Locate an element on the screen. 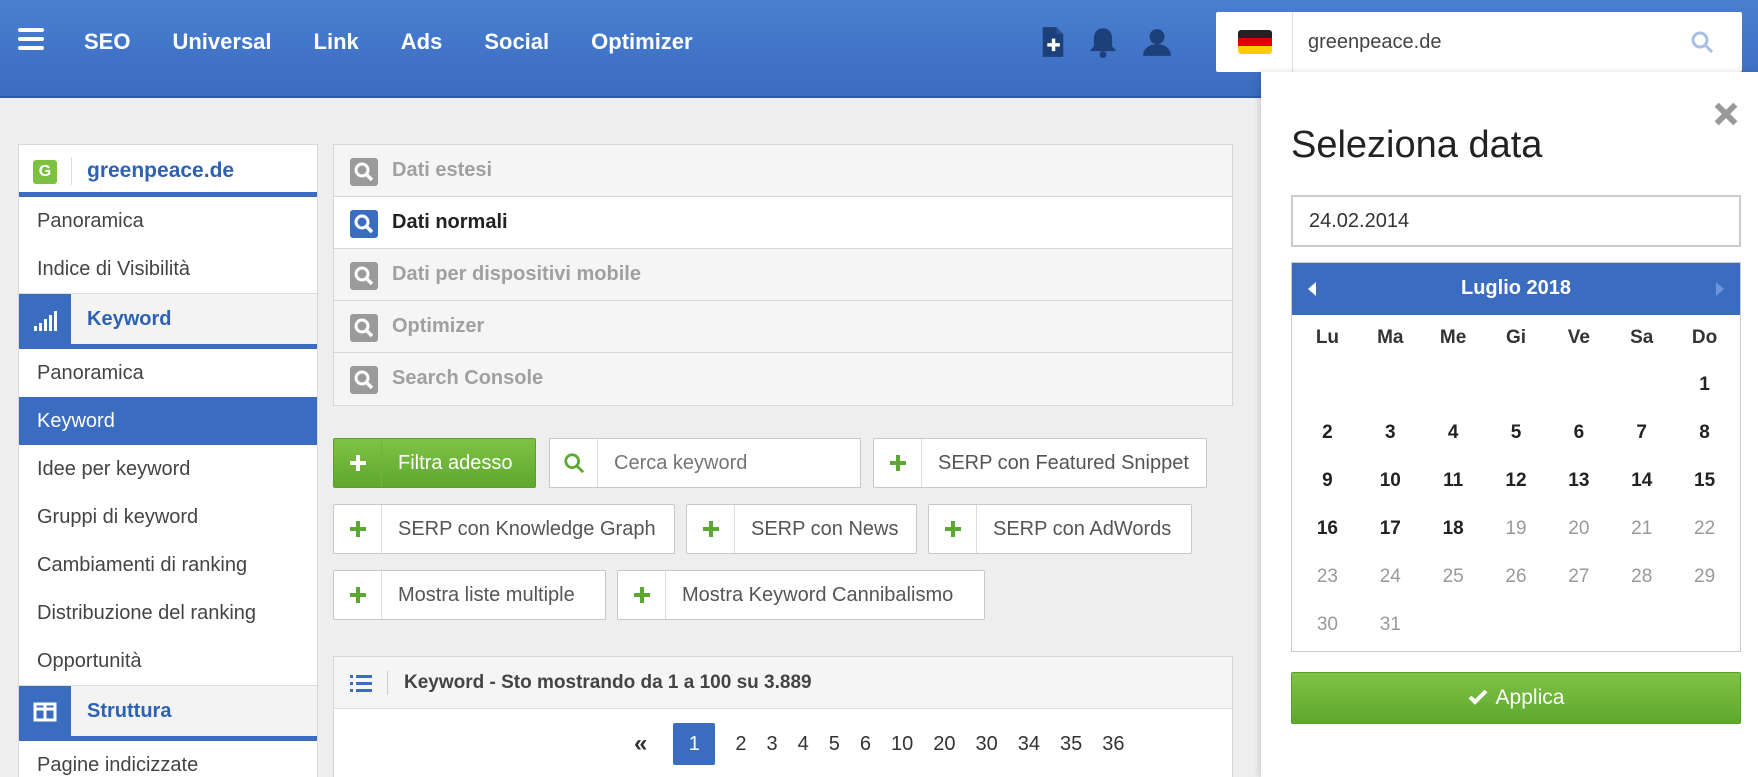 This screenshot has height=777, width=1758. calendar-day: 12 is located at coordinates (1516, 481).